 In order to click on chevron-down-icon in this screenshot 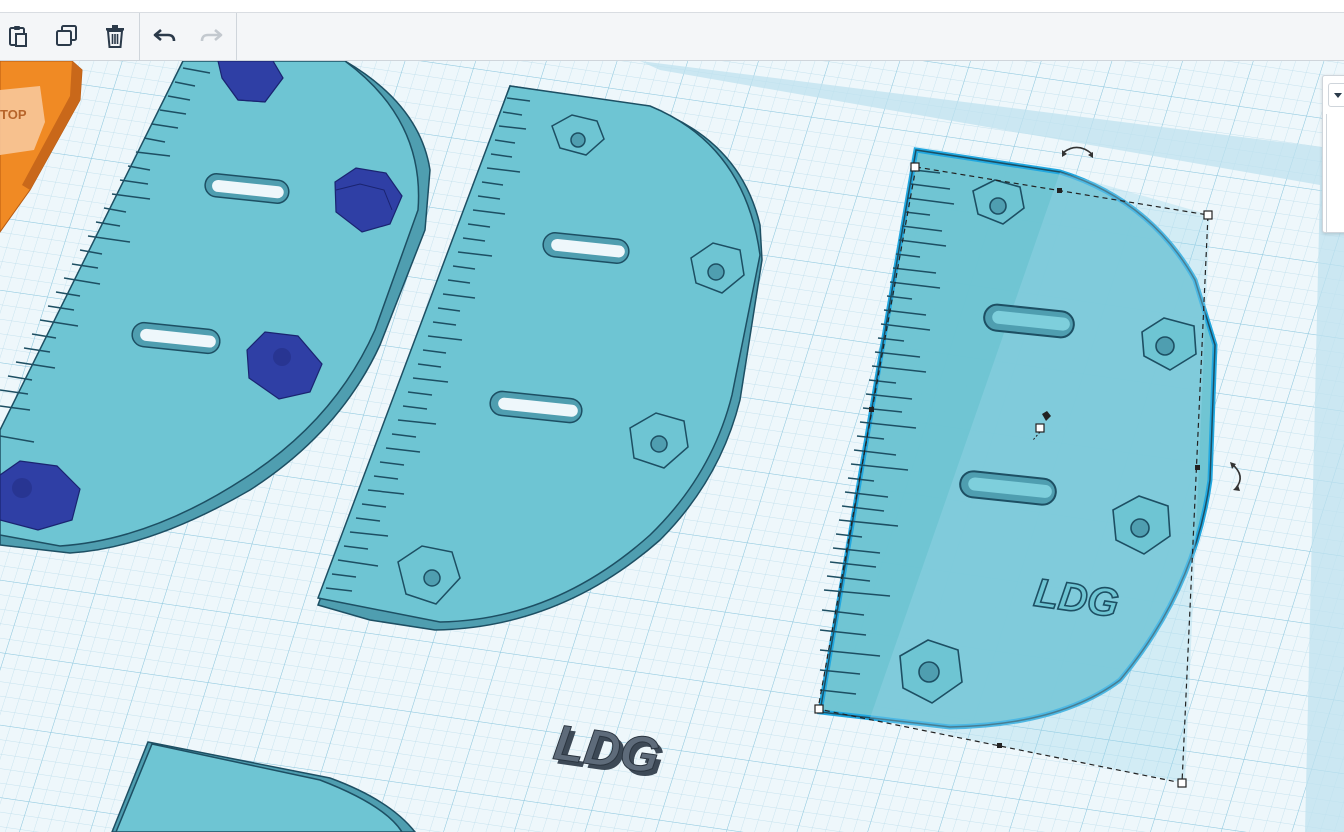, I will do `click(1338, 95)`.